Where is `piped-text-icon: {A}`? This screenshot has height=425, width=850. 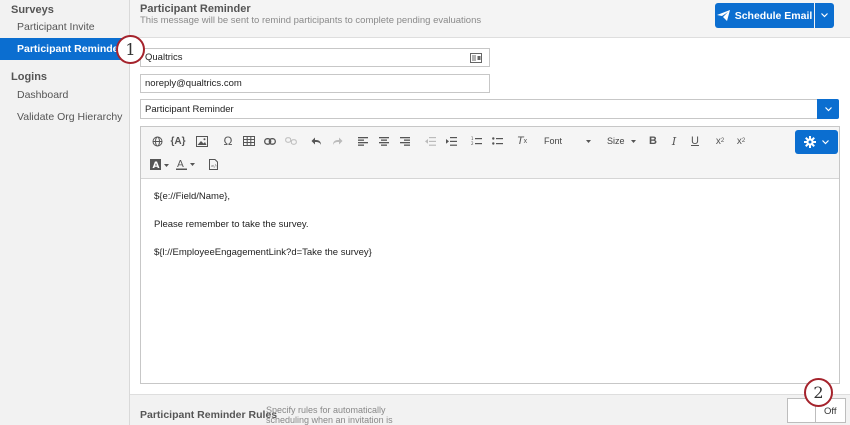
piped-text-icon: {A} is located at coordinates (178, 141).